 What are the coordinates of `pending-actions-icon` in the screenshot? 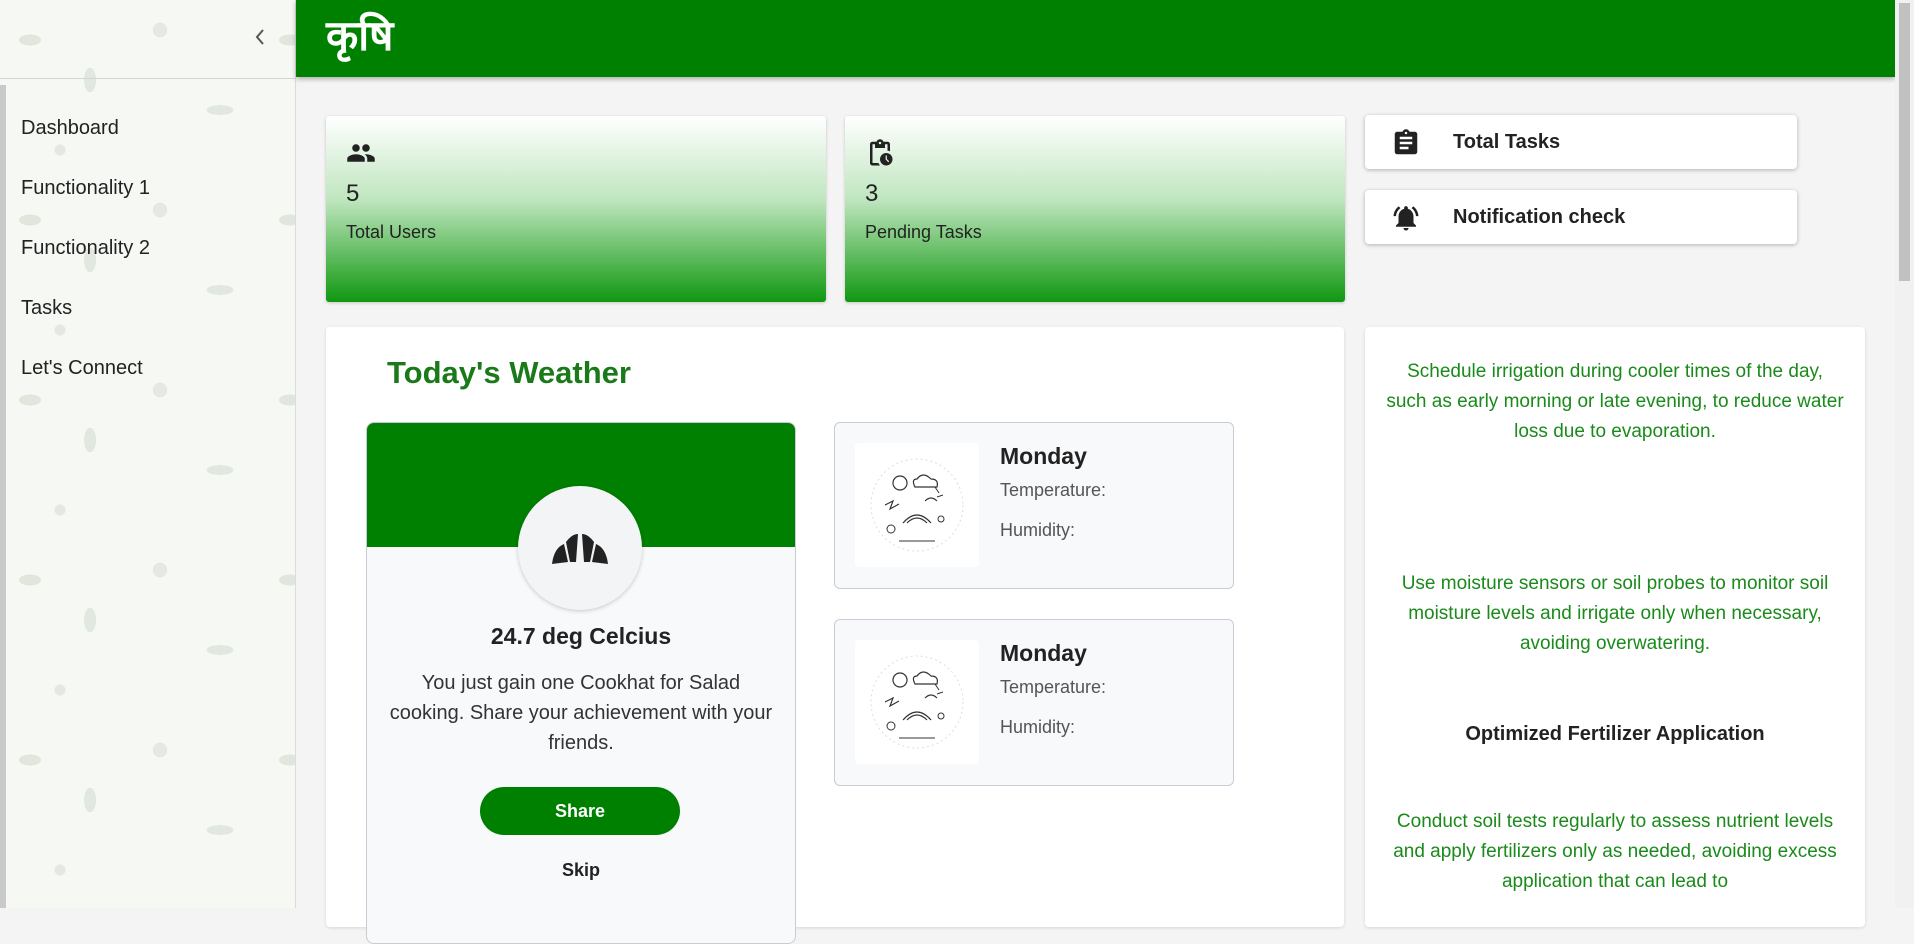 It's located at (880, 153).